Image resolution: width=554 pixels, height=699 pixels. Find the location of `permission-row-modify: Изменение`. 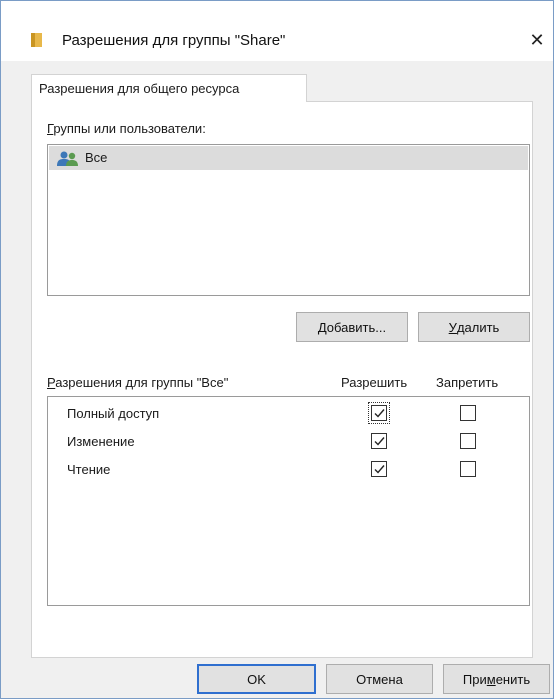

permission-row-modify: Изменение is located at coordinates (288, 442).